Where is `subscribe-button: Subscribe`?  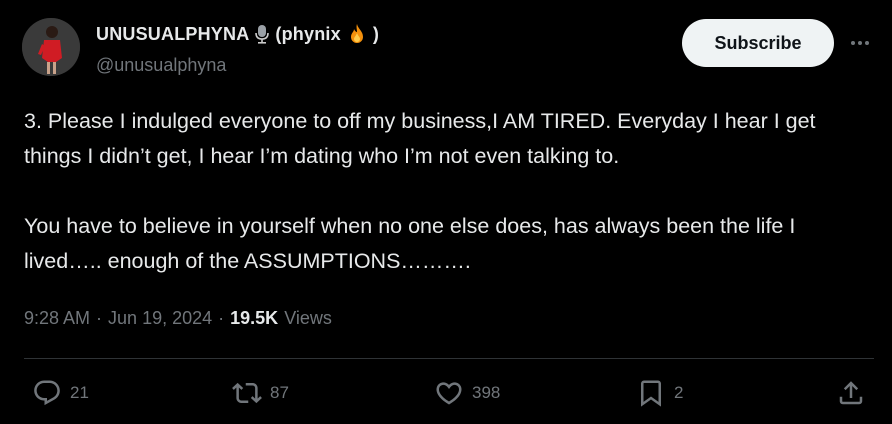
subscribe-button: Subscribe is located at coordinates (758, 43).